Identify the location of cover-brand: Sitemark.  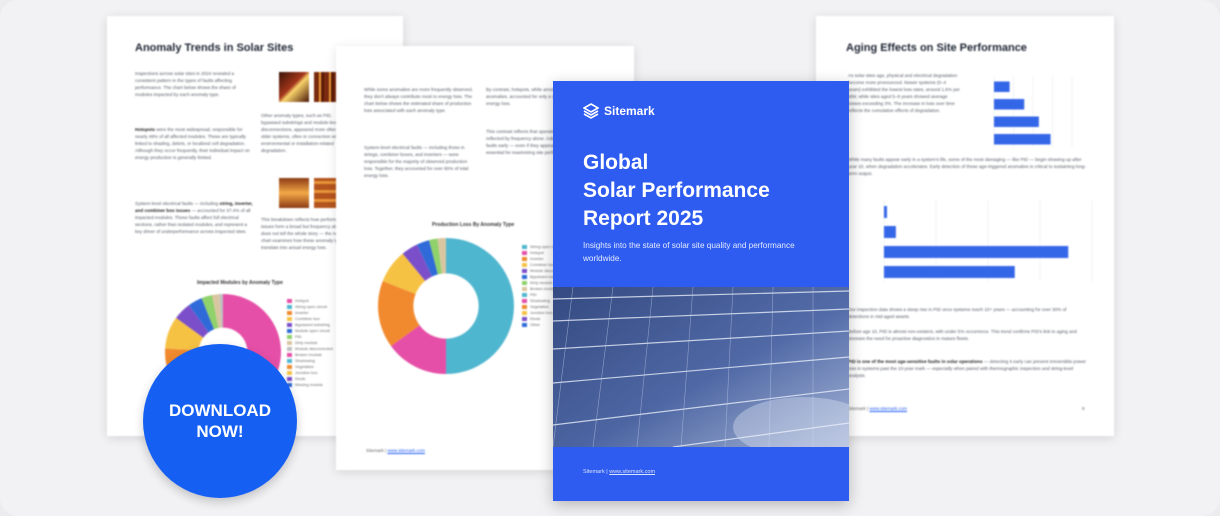
(619, 111).